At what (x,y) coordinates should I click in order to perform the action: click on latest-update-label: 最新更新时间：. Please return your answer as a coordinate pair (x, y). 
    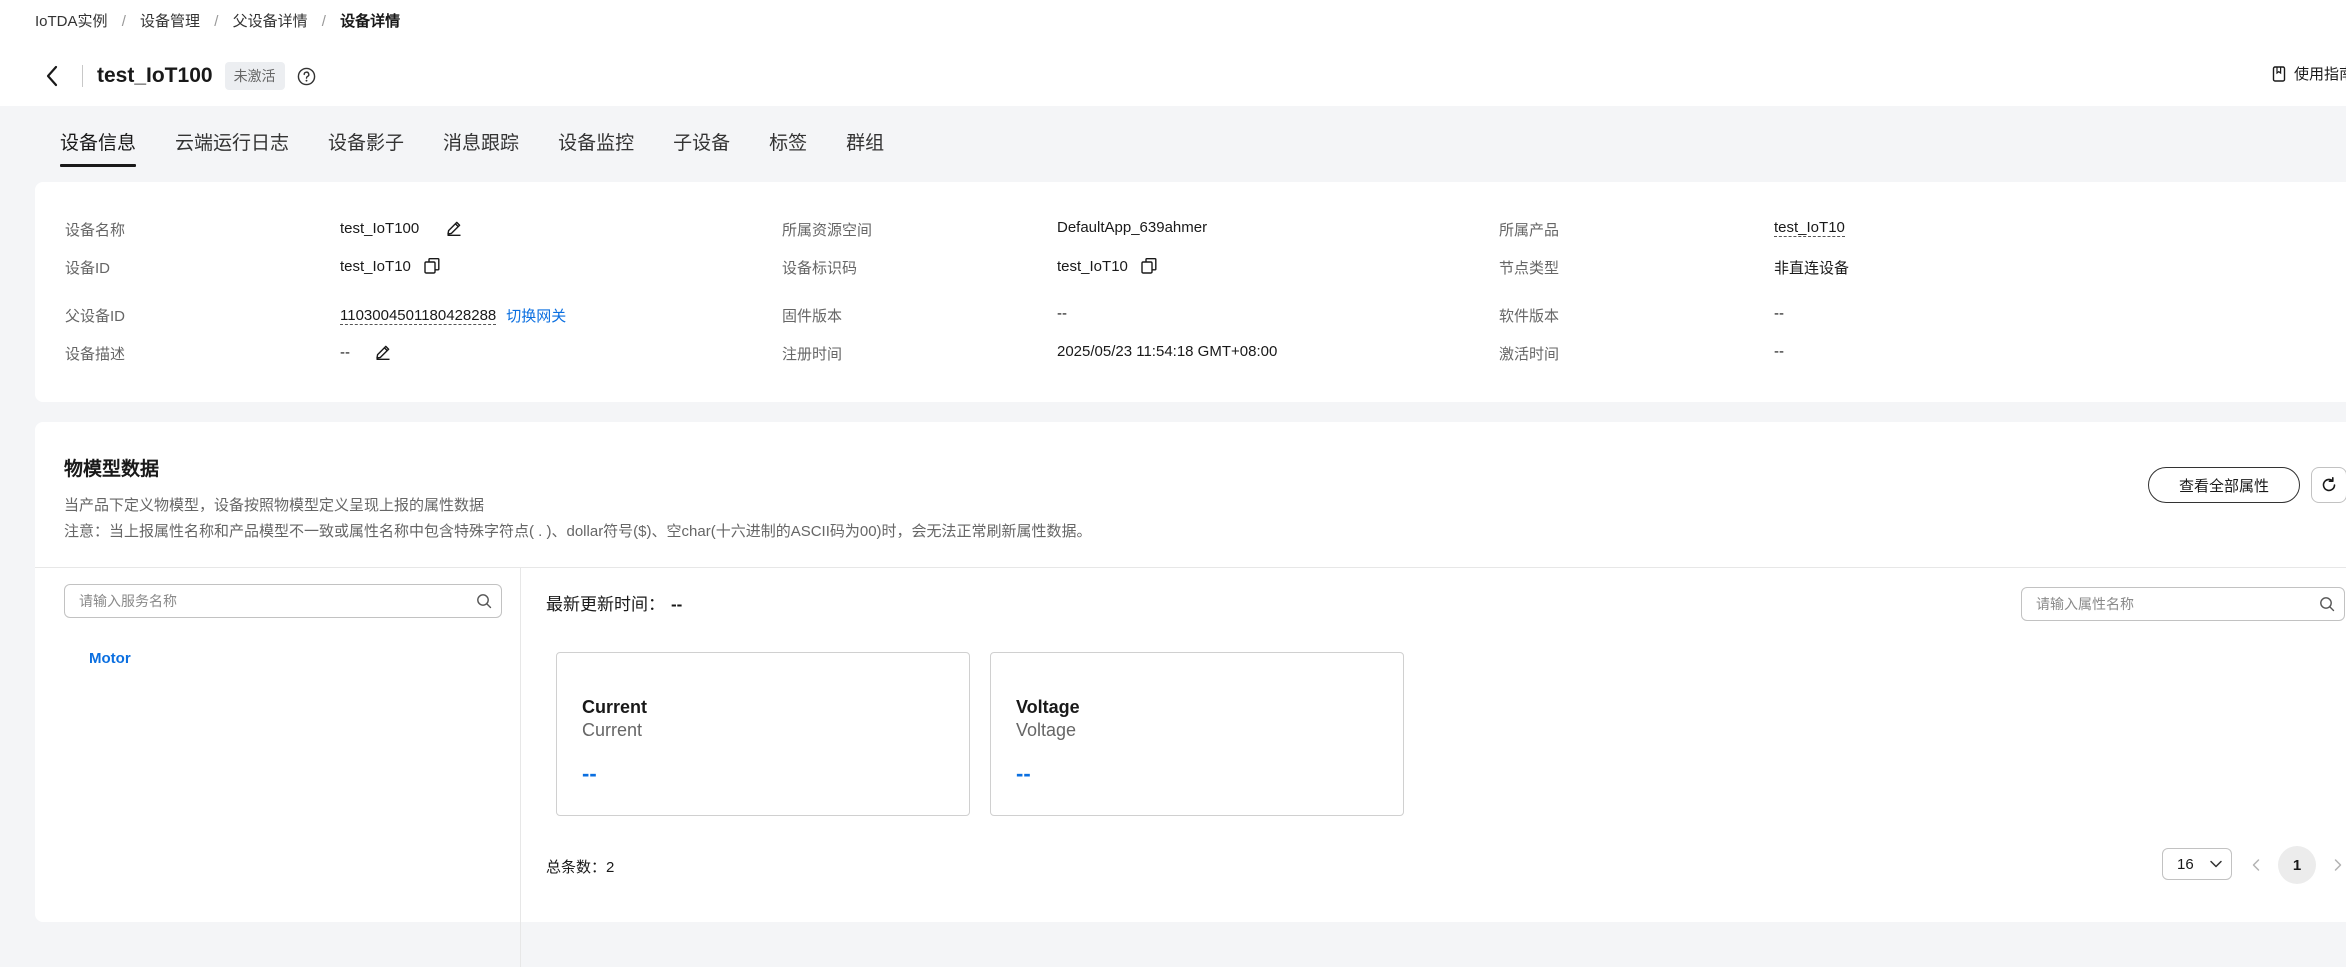
    Looking at the image, I should click on (605, 604).